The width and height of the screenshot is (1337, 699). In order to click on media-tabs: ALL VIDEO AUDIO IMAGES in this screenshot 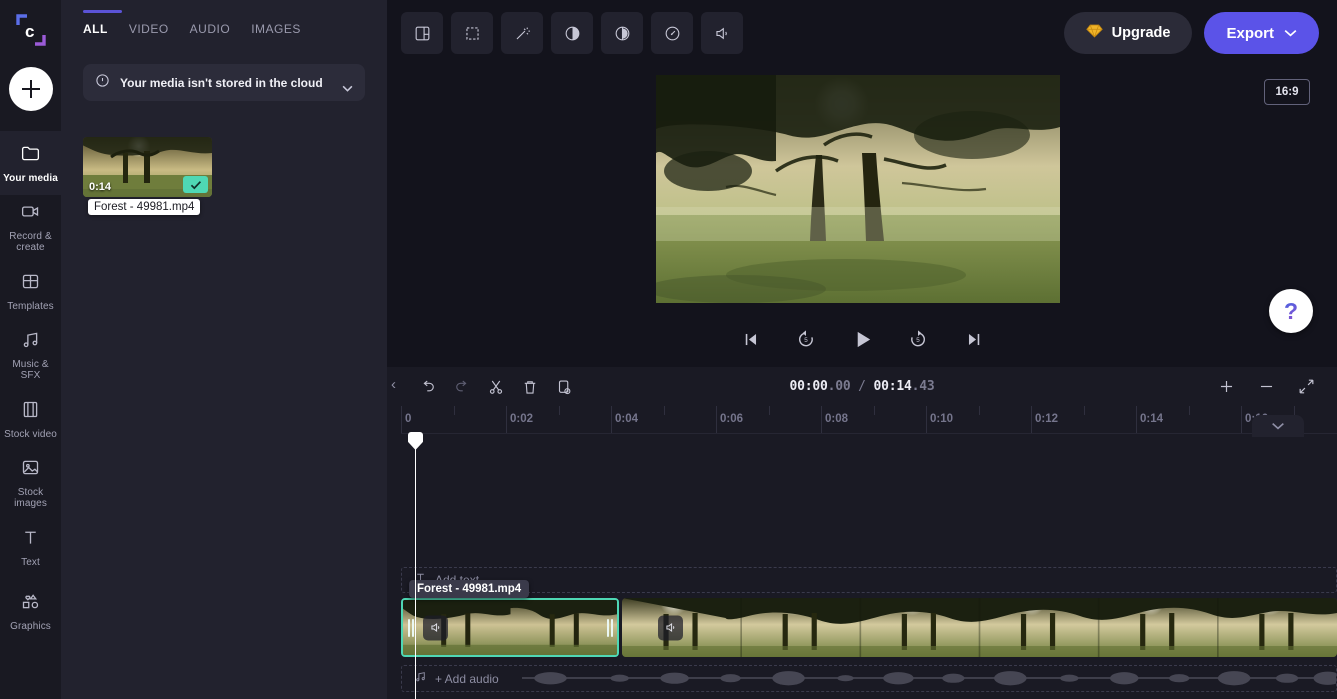, I will do `click(224, 19)`.